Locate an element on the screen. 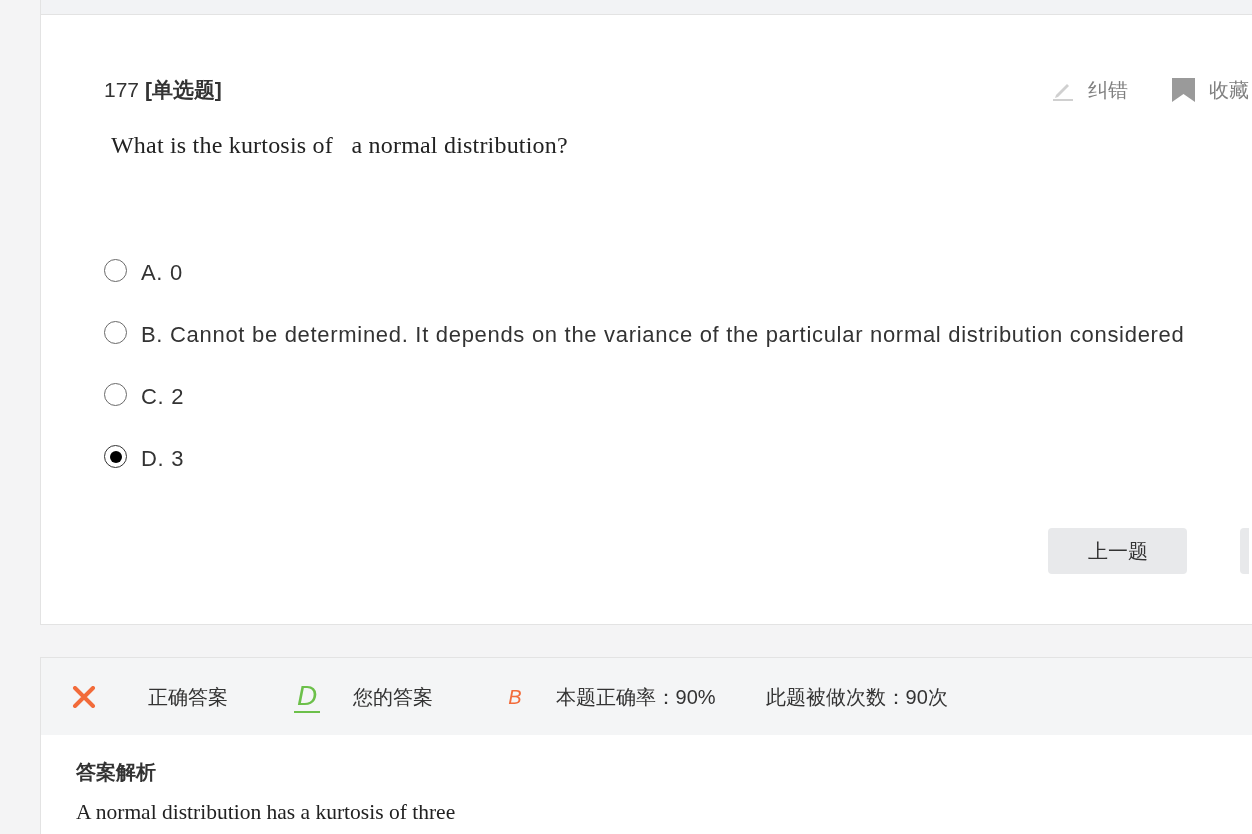 Image resolution: width=1252 pixels, height=834 pixels. attempts-text: 此题被做次数：90次 is located at coordinates (856, 696).